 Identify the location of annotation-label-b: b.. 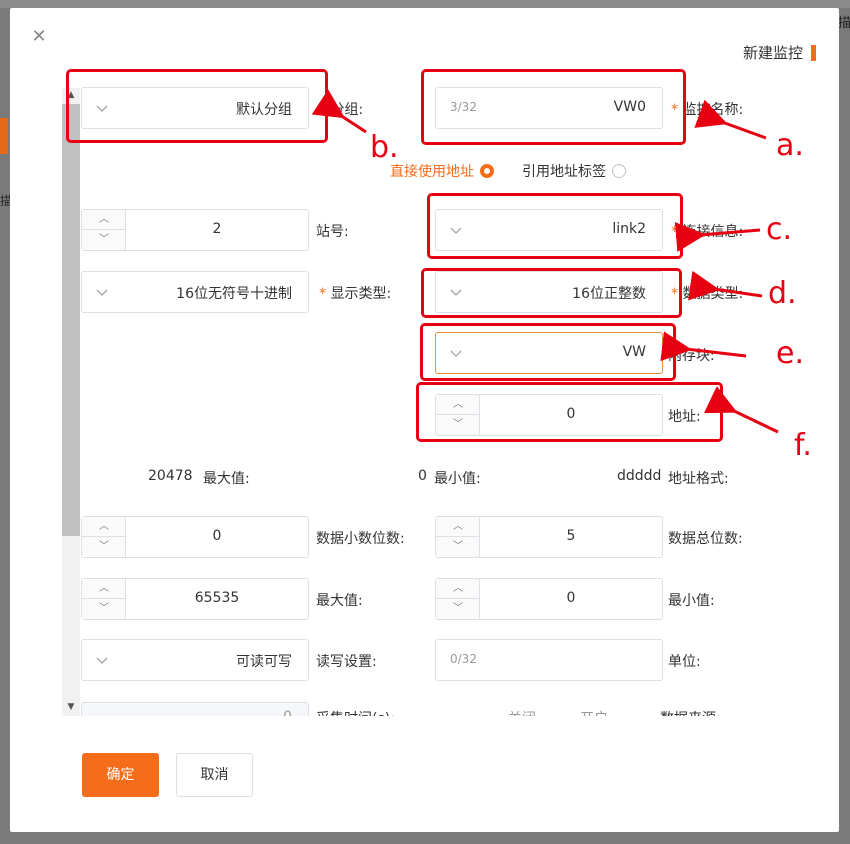
(384, 147).